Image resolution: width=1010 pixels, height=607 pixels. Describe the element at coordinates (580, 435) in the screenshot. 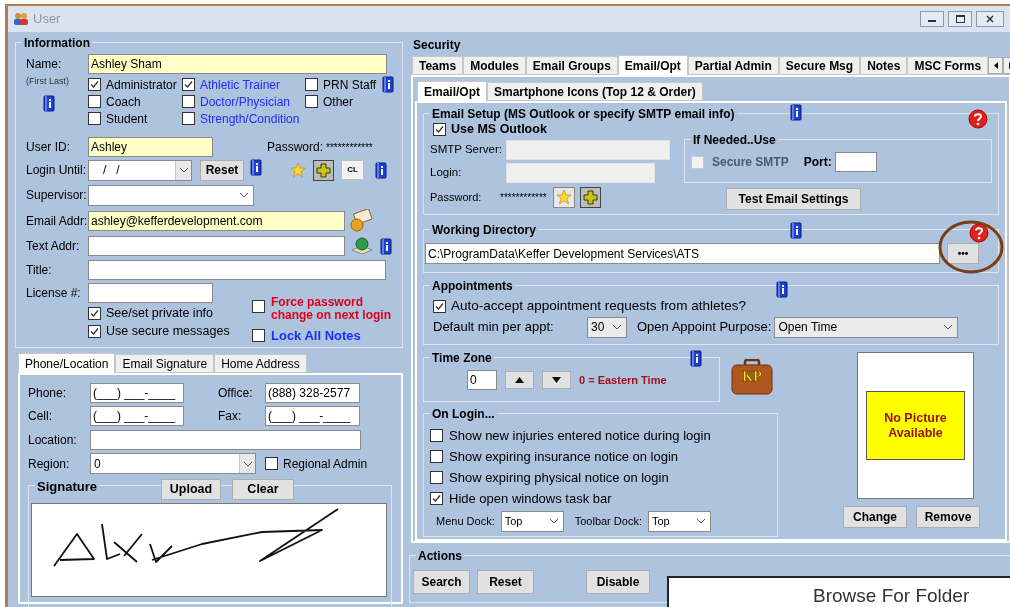

I see `checkbox-label: Show new injuries entered notice during login` at that location.